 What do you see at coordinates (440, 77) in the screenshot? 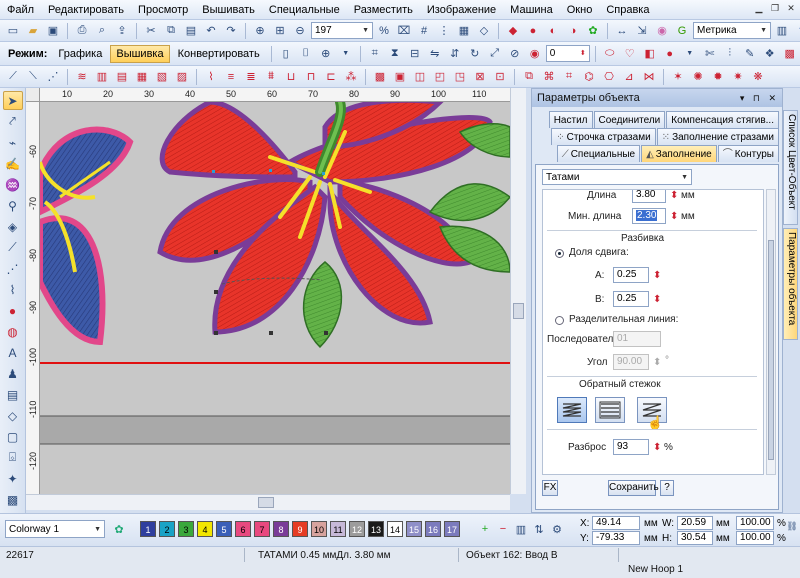
I see `fill-d-icon: ◰` at bounding box center [440, 77].